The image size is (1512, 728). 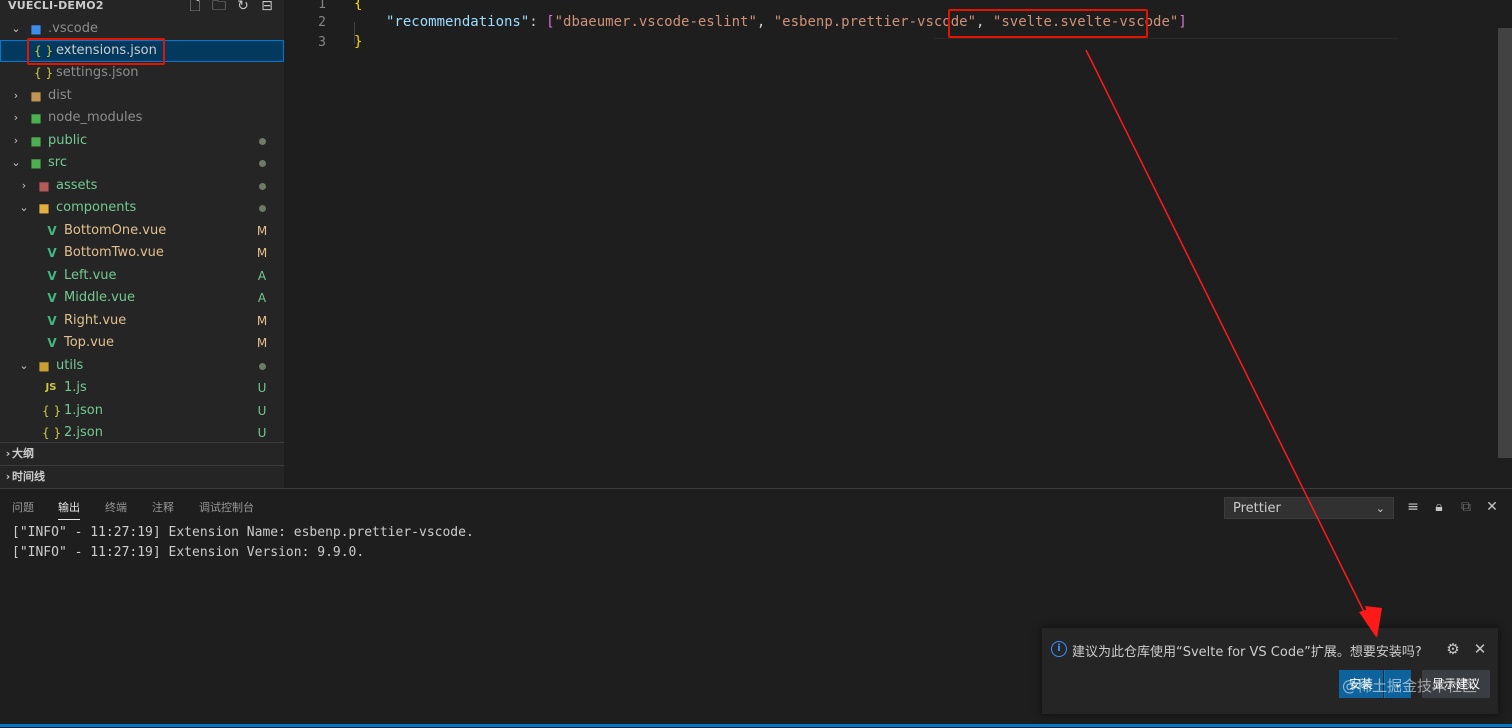 What do you see at coordinates (1228, 337) in the screenshot?
I see `arrow-line` at bounding box center [1228, 337].